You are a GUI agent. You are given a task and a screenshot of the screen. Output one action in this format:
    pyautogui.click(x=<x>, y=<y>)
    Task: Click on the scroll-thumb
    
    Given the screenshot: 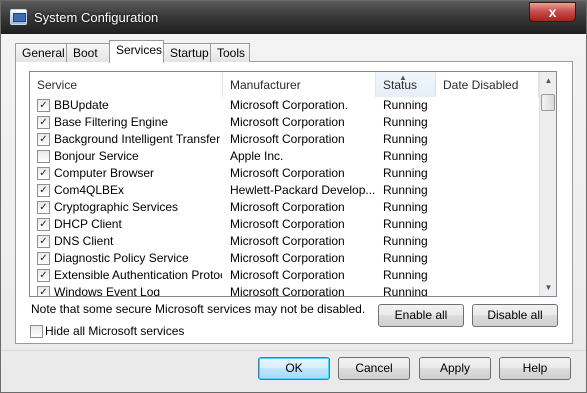 What is the action you would take?
    pyautogui.click(x=548, y=102)
    